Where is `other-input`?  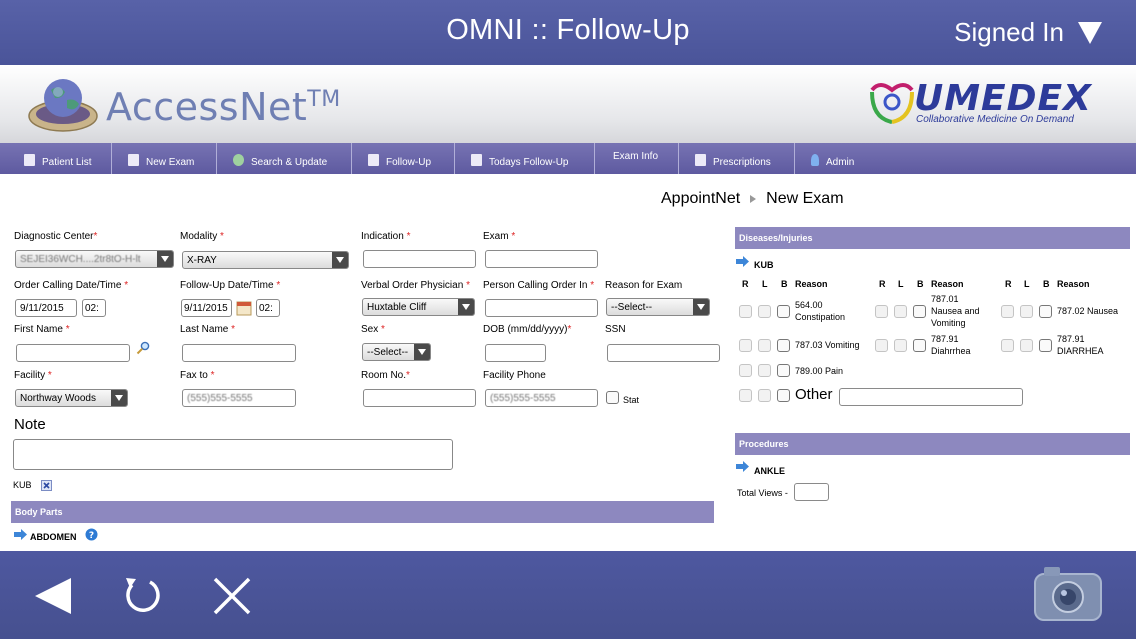
other-input is located at coordinates (931, 397).